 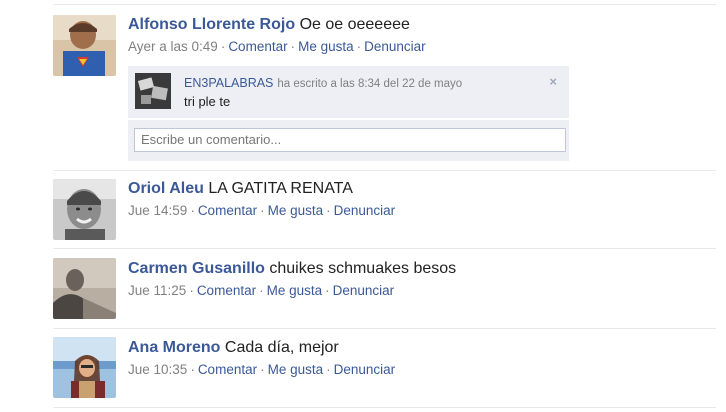 I want to click on comment-author-link: EN3PALABRAS, so click(x=228, y=83).